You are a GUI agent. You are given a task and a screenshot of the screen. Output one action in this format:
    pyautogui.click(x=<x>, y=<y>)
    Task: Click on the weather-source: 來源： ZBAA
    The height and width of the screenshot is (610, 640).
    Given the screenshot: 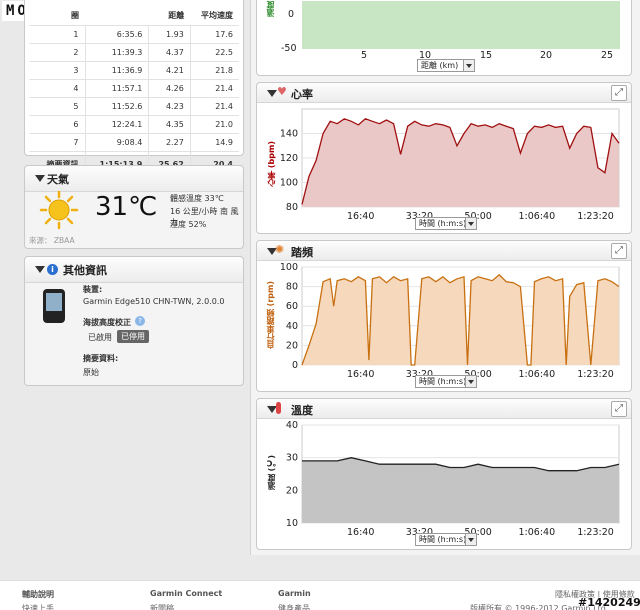 What is the action you would take?
    pyautogui.click(x=52, y=240)
    